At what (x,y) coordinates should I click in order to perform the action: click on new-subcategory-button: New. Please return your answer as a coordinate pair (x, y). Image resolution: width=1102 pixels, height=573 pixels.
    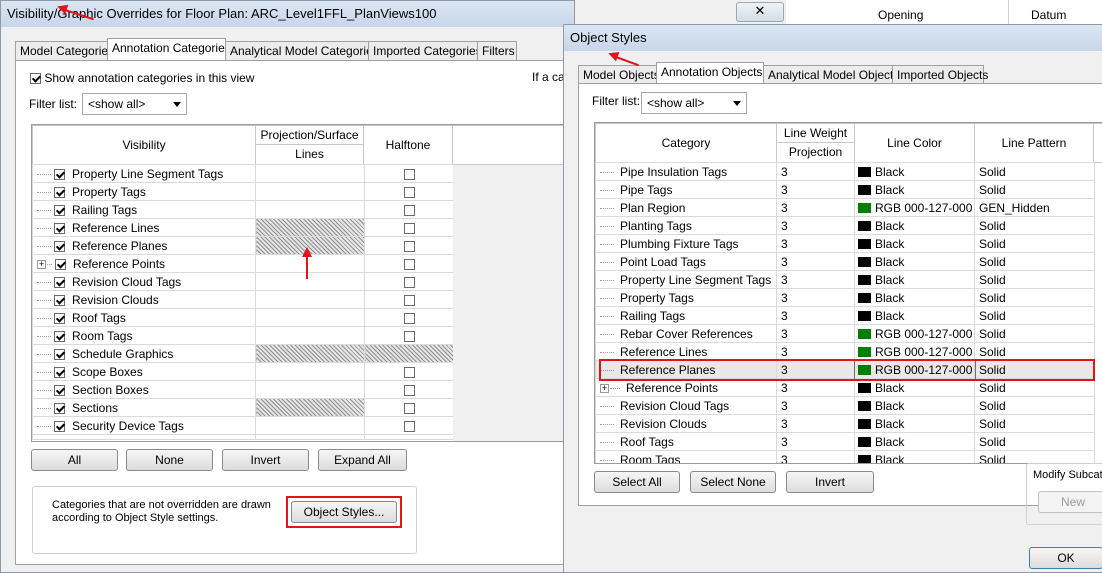
    Looking at the image, I should click on (1070, 502).